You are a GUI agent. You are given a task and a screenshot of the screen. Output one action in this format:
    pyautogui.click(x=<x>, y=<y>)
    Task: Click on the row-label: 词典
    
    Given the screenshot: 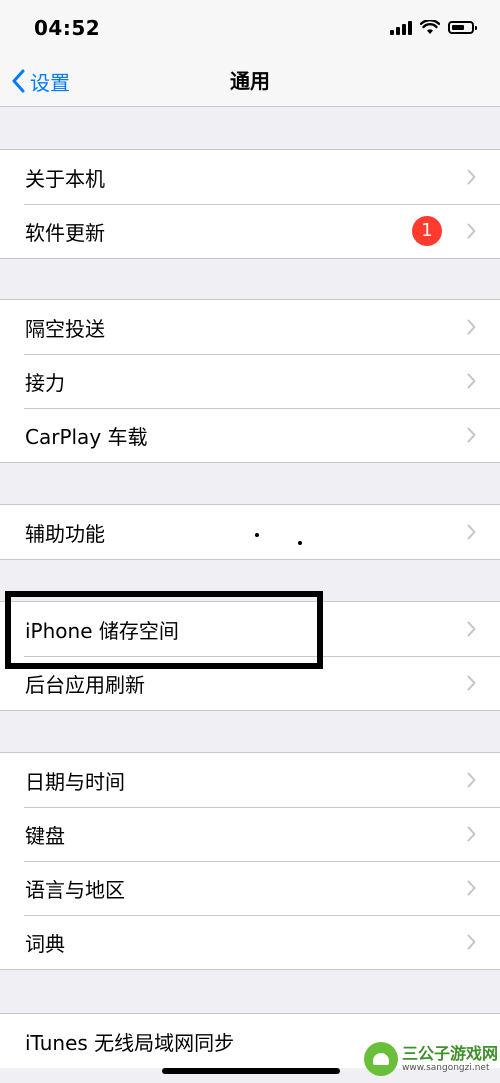 What is the action you would take?
    pyautogui.click(x=45, y=943)
    